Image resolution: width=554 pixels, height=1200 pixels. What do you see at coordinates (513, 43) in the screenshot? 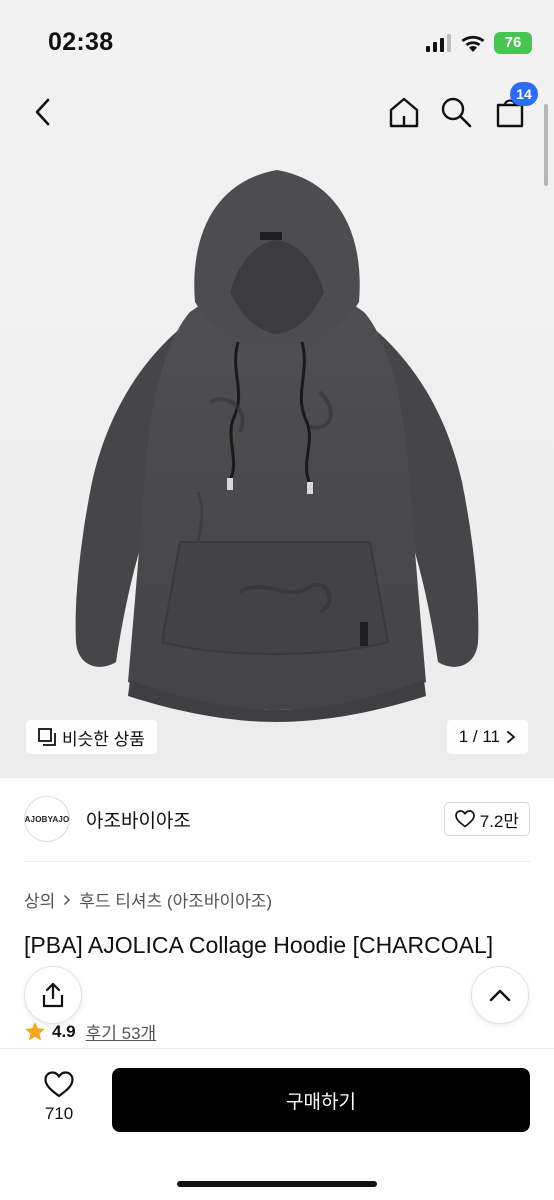
I see `battery-charging-icon: 76` at bounding box center [513, 43].